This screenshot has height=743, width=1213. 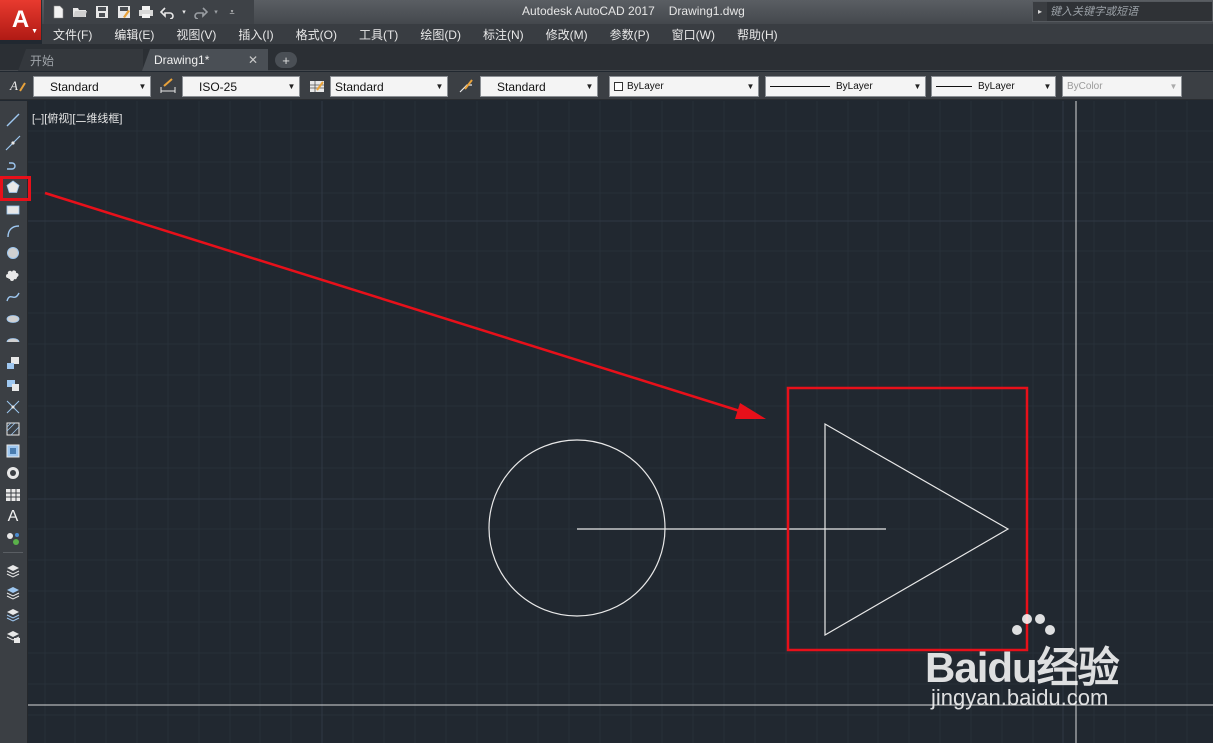 I want to click on tab-drawing1: Drawing1* ✕, so click(x=205, y=60).